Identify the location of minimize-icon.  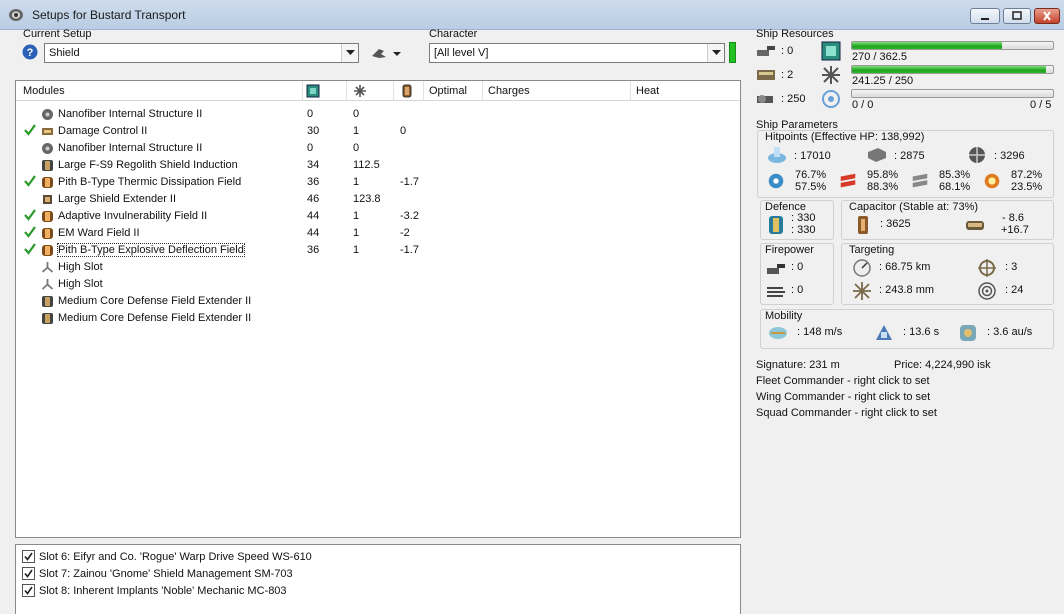
(985, 19).